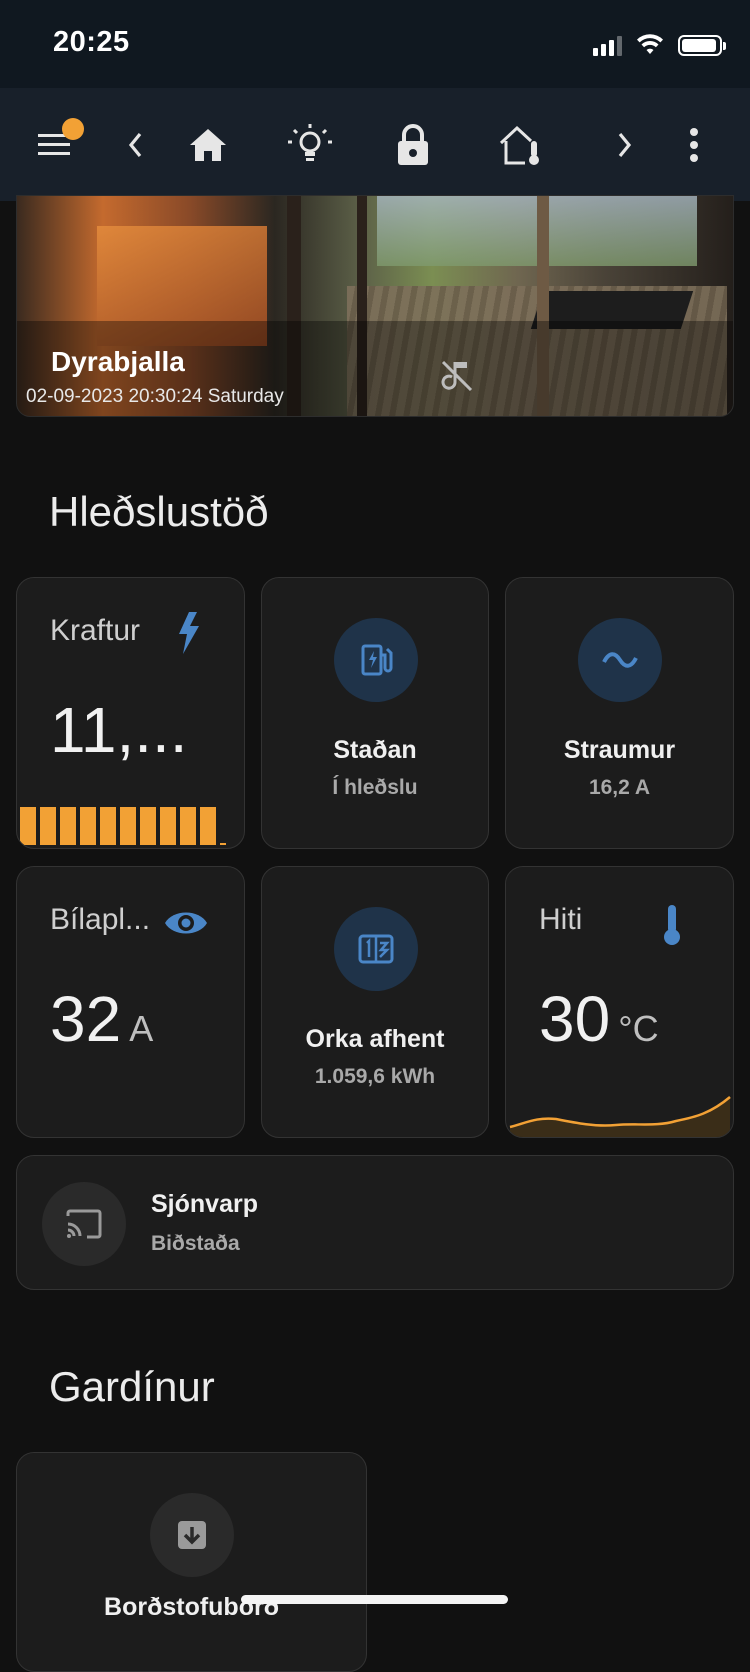  Describe the element at coordinates (132, 1386) in the screenshot. I see `section-title-curtains: Gardínur` at that location.